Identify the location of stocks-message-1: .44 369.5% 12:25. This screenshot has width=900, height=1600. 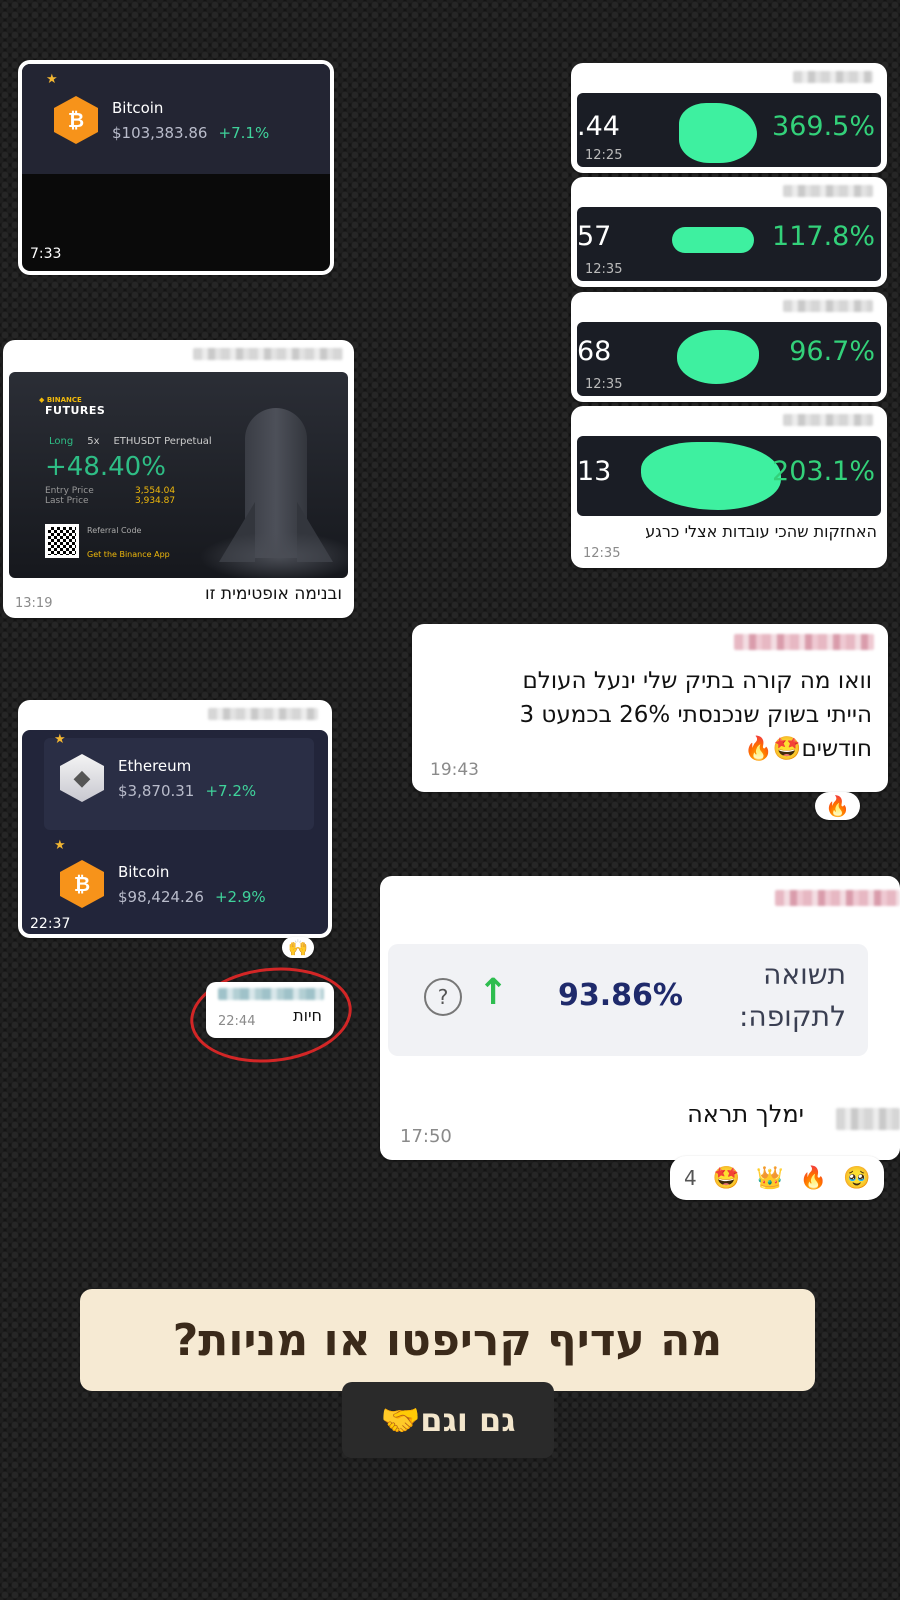
(729, 118).